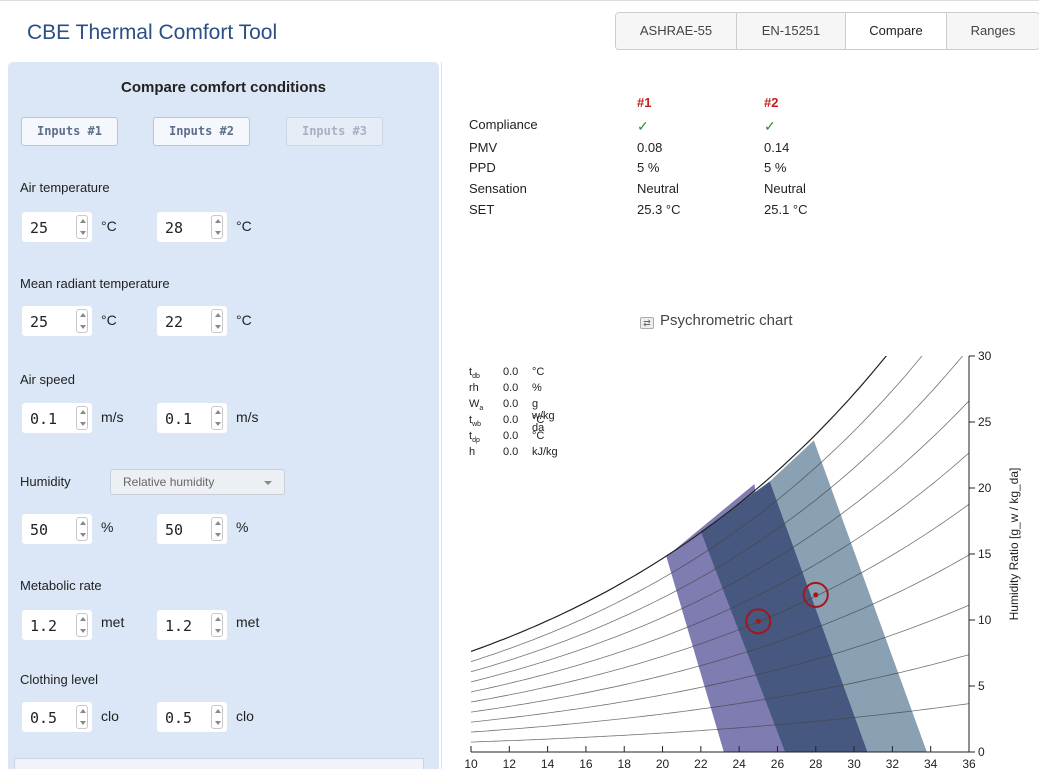 This screenshot has height=769, width=1039. What do you see at coordinates (985, 356) in the screenshot?
I see `y-tick-label: 30` at bounding box center [985, 356].